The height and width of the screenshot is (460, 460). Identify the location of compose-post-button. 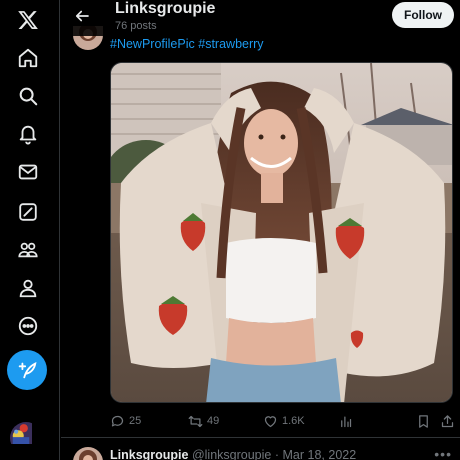
(27, 370).